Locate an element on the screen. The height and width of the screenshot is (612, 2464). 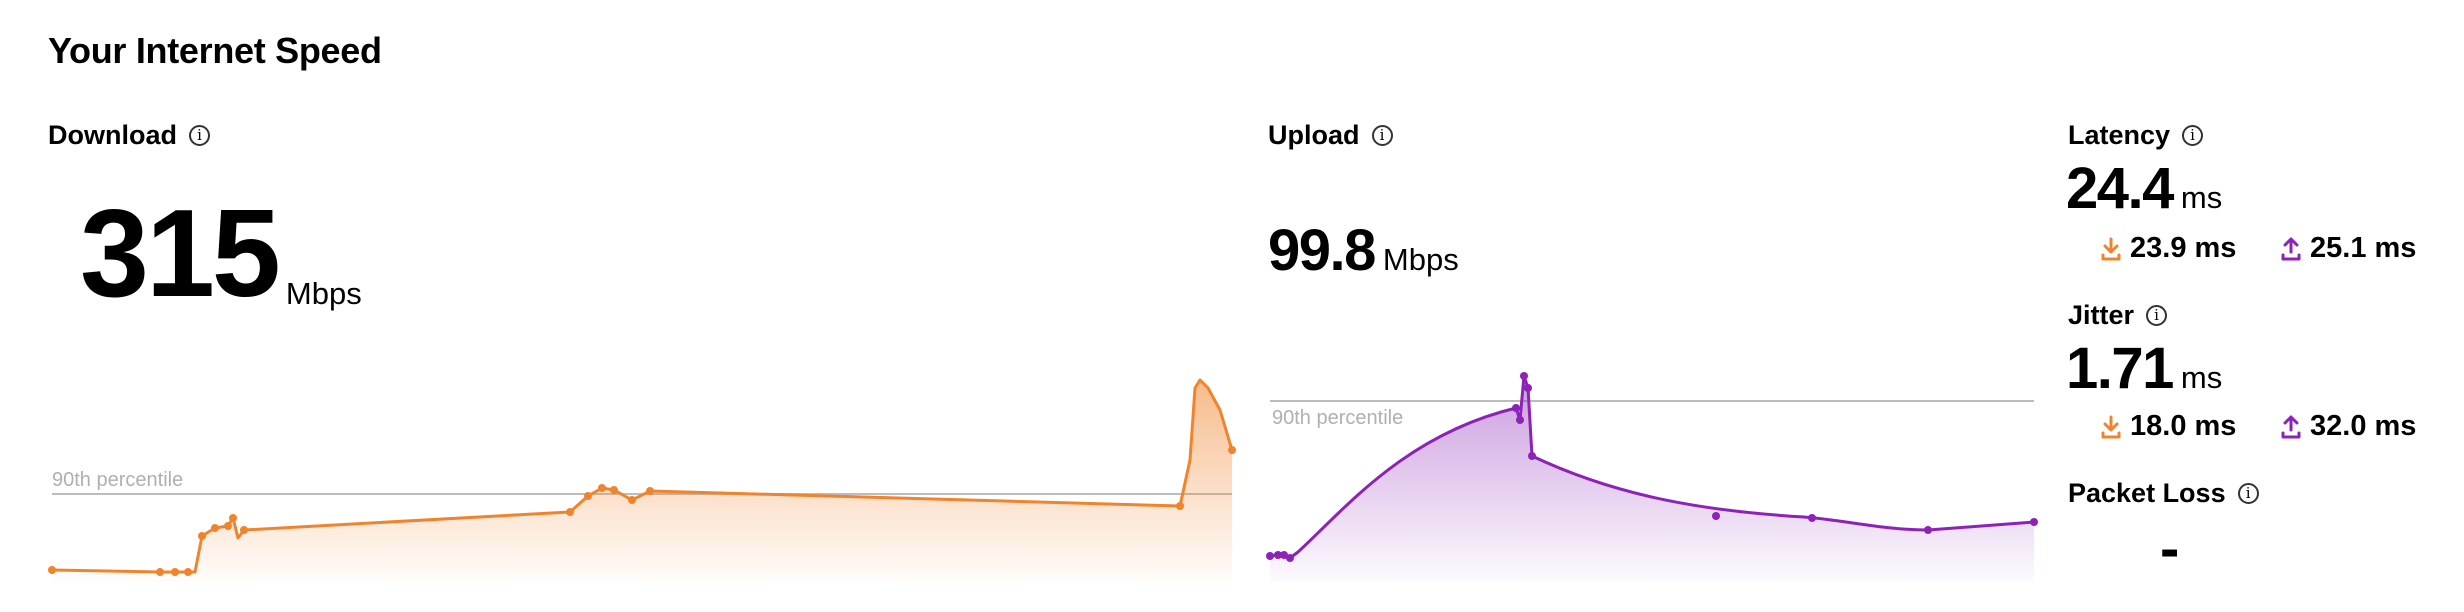
jitter-upload: 32.0 ms is located at coordinates (2348, 426).